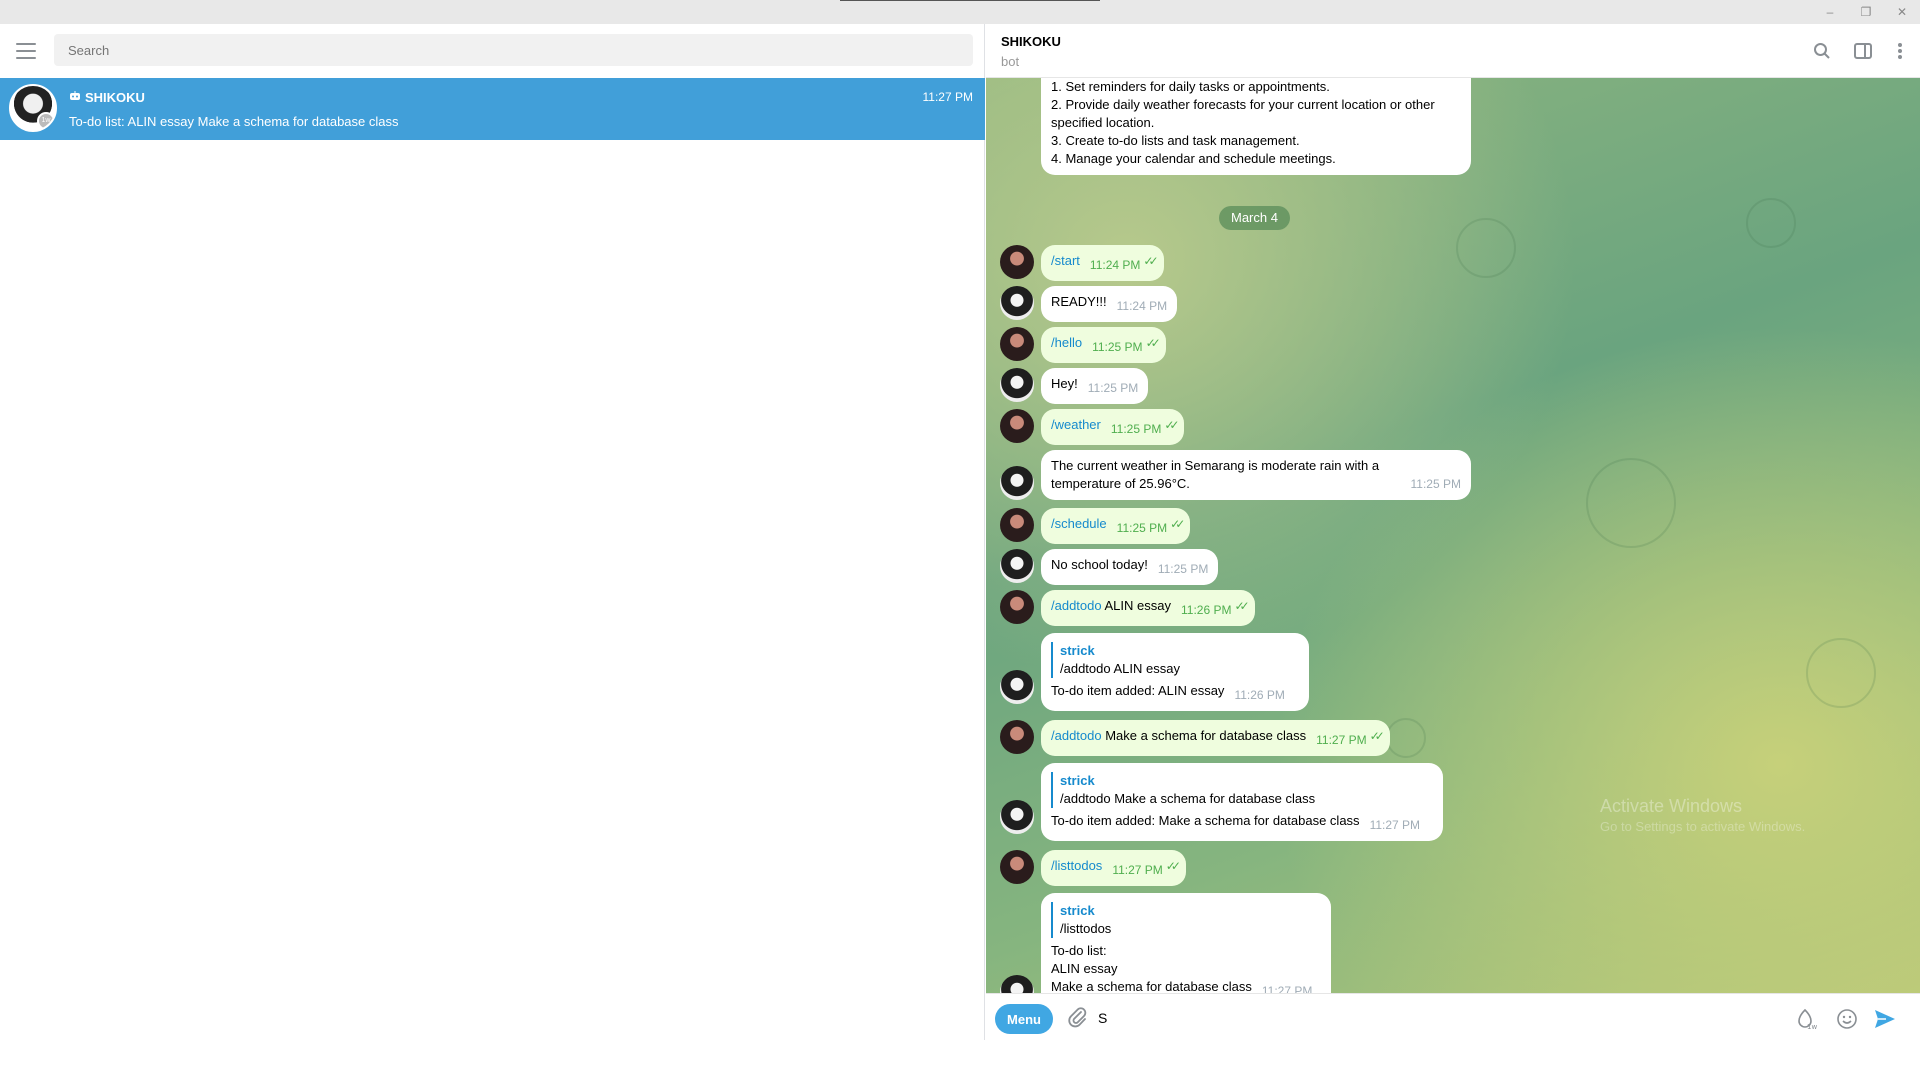  I want to click on svg-text: 1w, so click(1812, 1027).